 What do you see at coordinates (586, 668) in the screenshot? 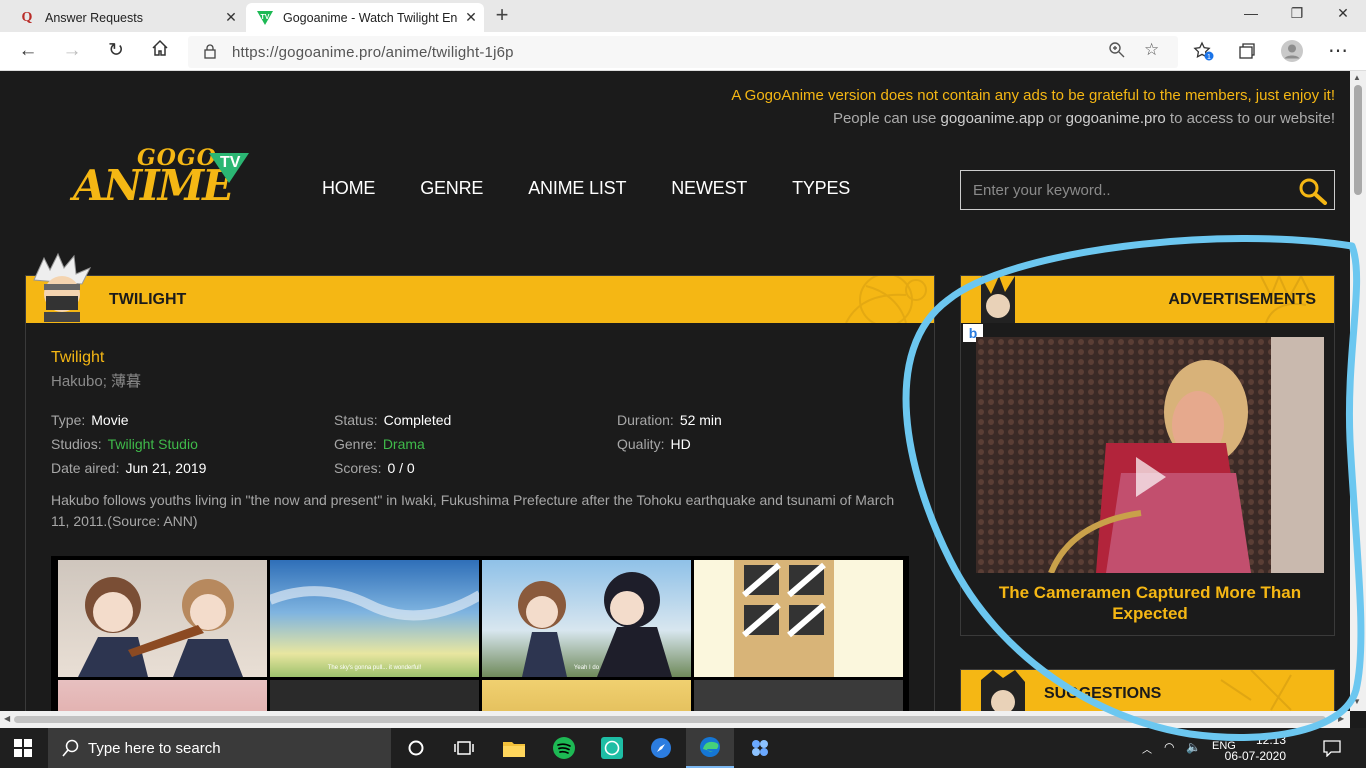
I see `gallery-caption: Yeah I do` at bounding box center [586, 668].